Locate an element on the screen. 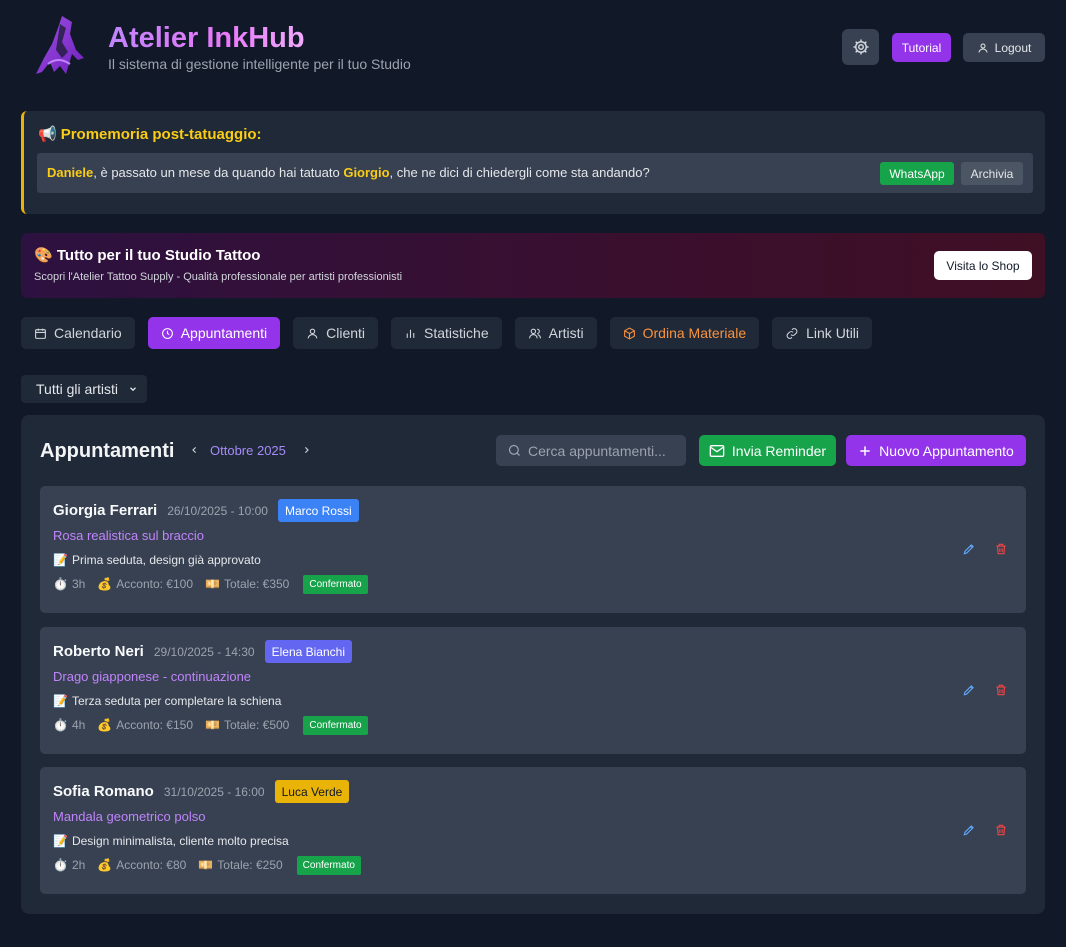  artist-badge: Marco Rossi is located at coordinates (318, 510).